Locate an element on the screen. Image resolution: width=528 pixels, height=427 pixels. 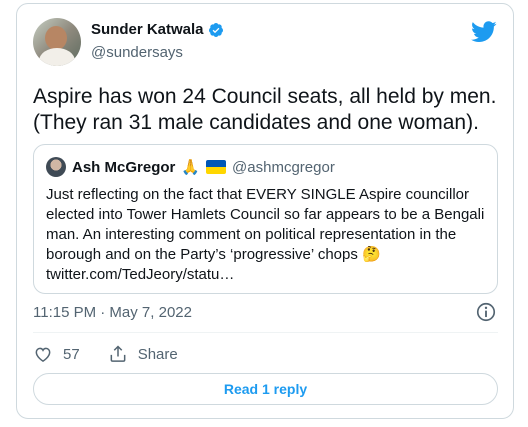
quoted-author-row: Ash McGregor 🙏 @ashmcgregor is located at coordinates (203, 167).